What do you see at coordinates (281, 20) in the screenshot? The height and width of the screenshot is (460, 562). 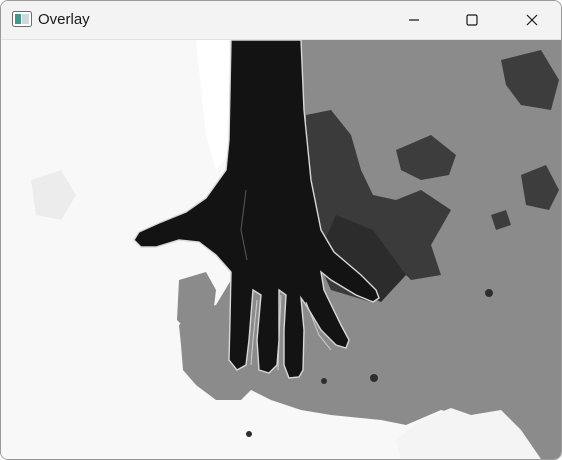 I see `title-bar: Overlay` at bounding box center [281, 20].